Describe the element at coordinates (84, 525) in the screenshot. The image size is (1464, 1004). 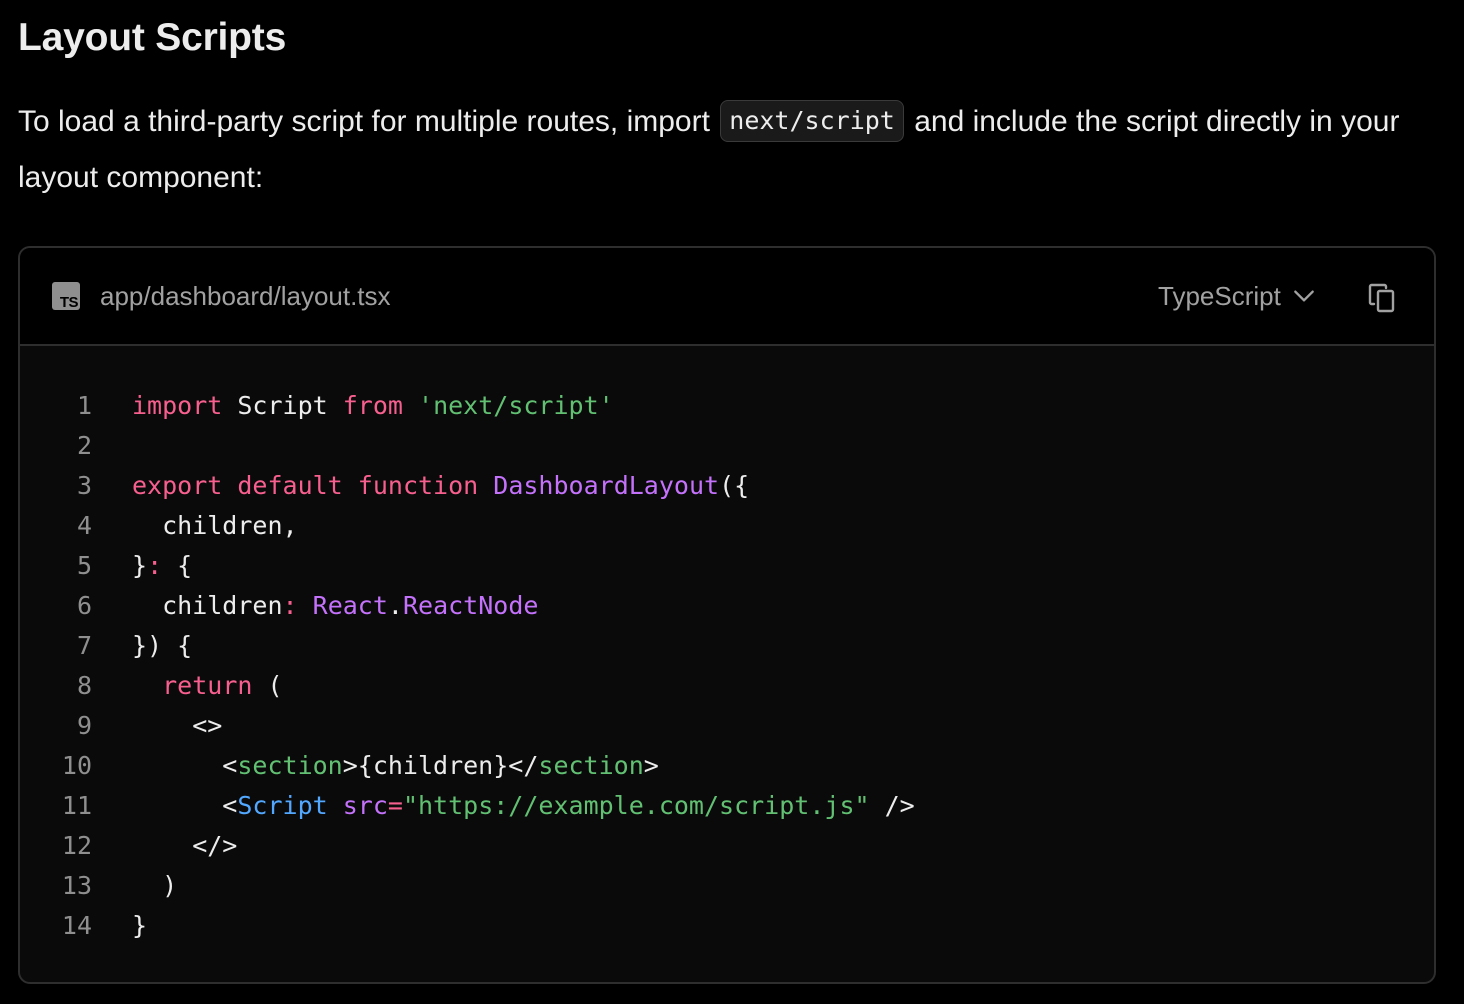
I see `line-number: 4` at that location.